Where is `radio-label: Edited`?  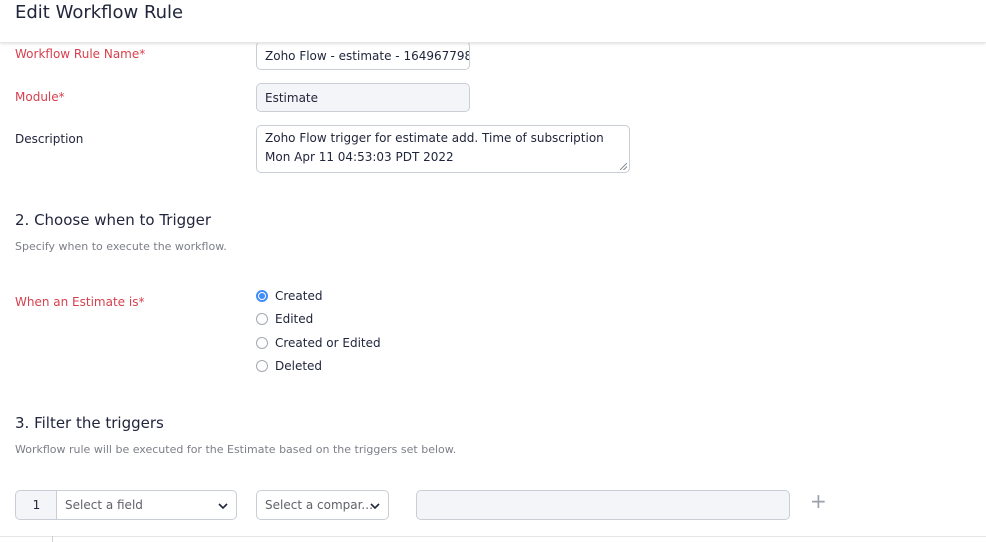
radio-label: Edited is located at coordinates (294, 319).